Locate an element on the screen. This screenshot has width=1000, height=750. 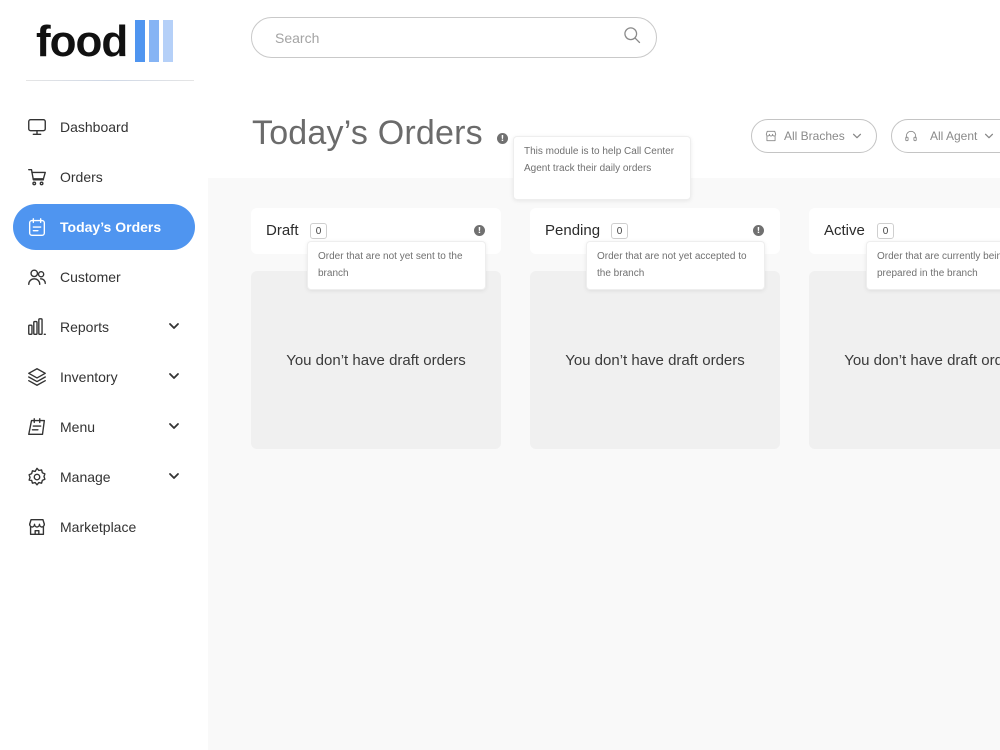
sidebar-item-manage: Manage is located at coordinates (104, 477).